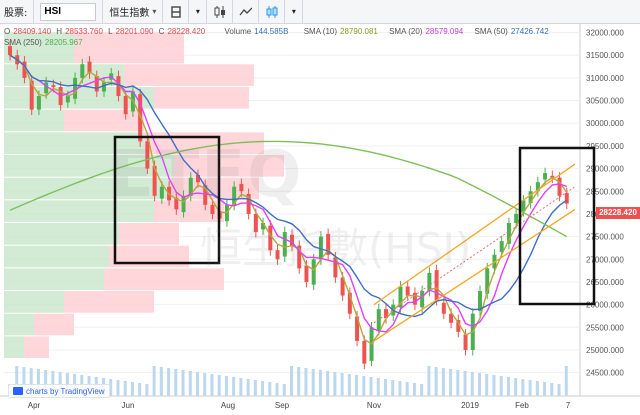 The image size is (640, 415). I want to click on x-tick-label: Jun, so click(128, 405).